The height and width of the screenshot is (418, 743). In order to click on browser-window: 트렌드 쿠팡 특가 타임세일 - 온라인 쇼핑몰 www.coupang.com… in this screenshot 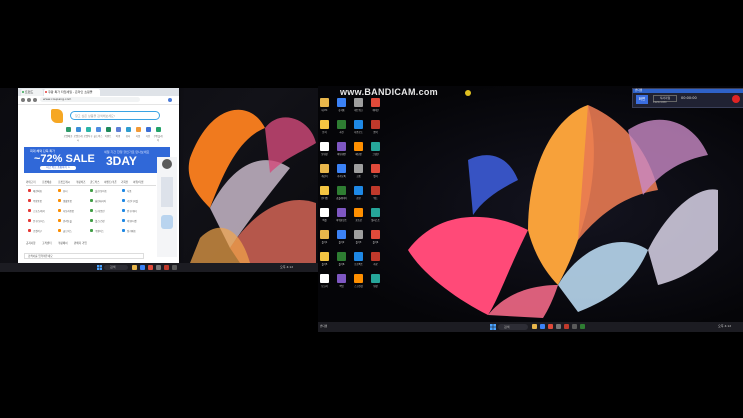, I will do `click(98, 175)`.